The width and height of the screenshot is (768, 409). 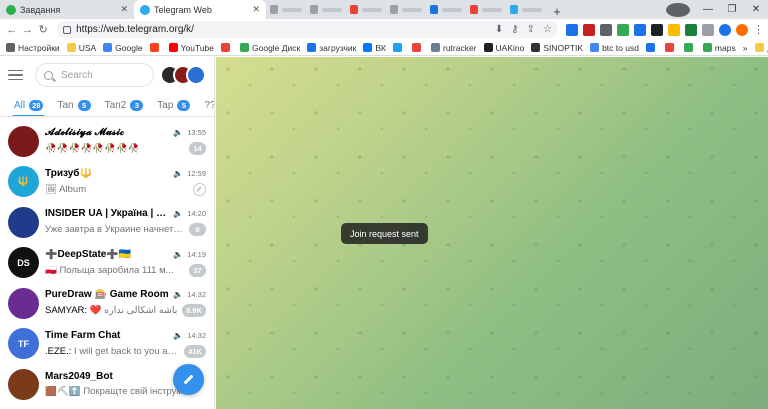 I want to click on folder-tab: Tap 5, so click(x=174, y=105).